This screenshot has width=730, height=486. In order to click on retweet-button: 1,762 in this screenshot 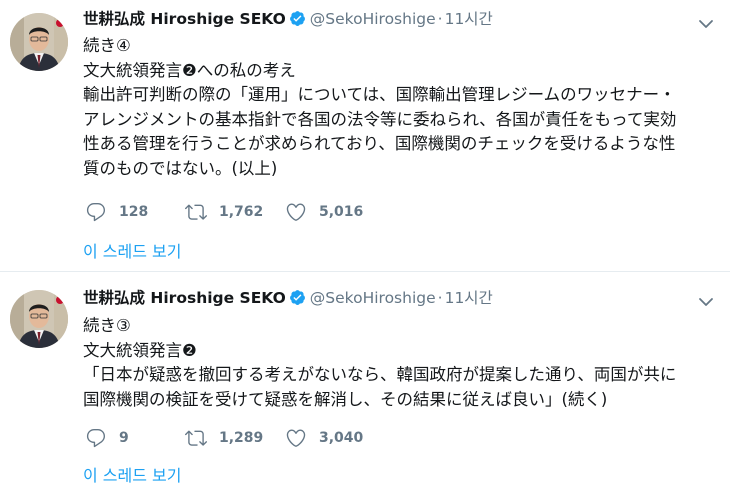, I will do `click(224, 212)`.